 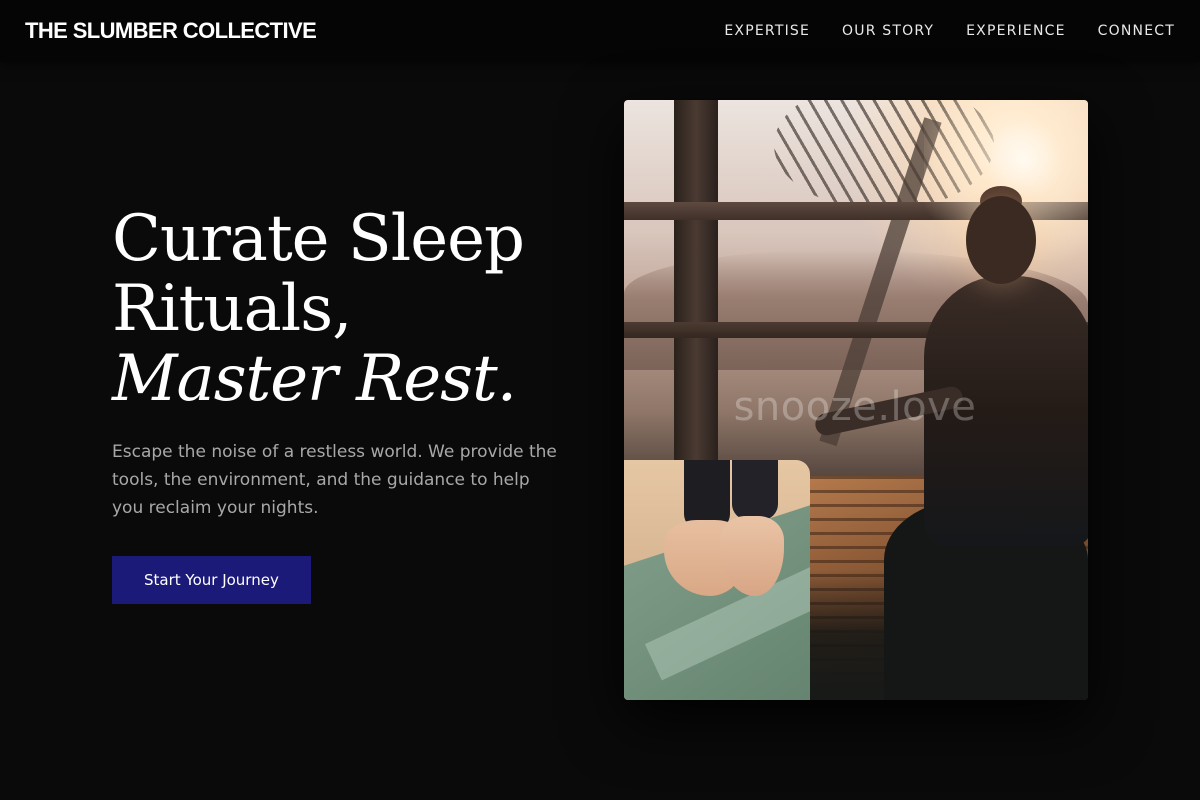 I want to click on nav-link-expertise: EXPERTISE, so click(x=767, y=31).